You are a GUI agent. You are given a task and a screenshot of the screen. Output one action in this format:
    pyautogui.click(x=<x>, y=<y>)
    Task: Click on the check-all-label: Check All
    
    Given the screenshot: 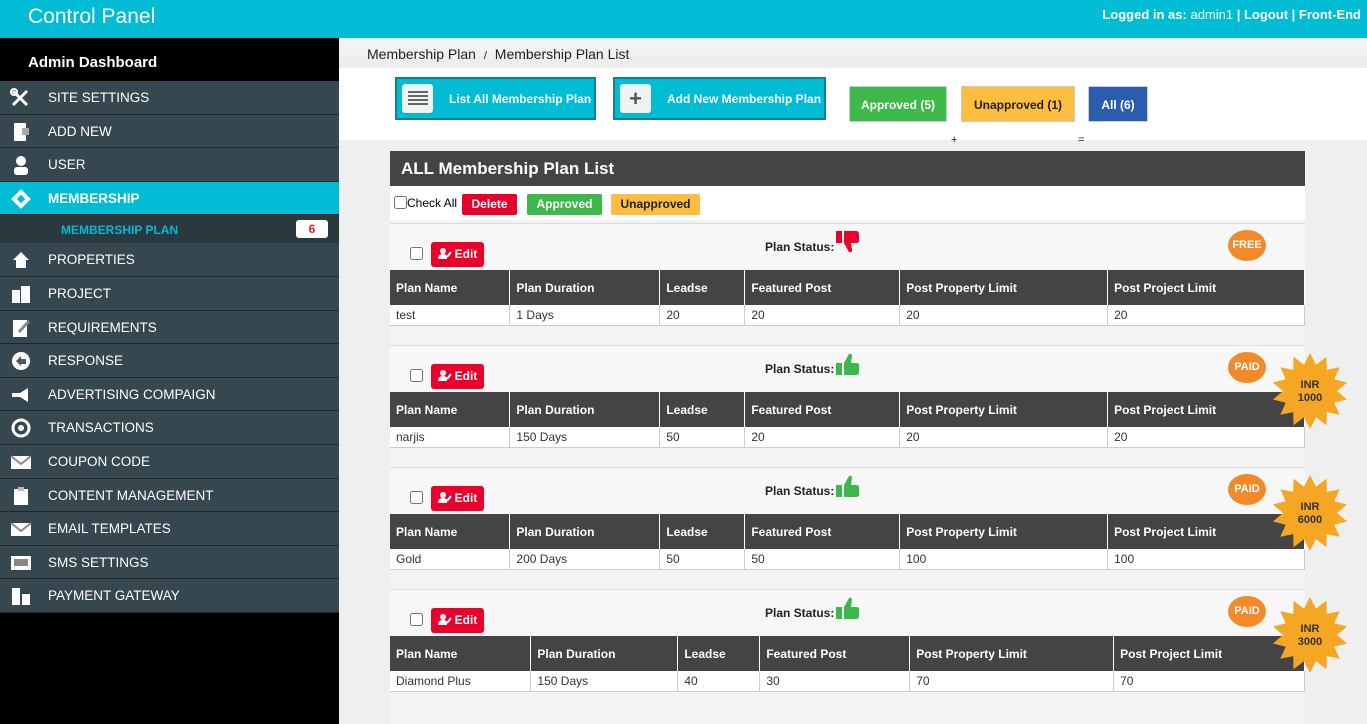 What is the action you would take?
    pyautogui.click(x=432, y=203)
    